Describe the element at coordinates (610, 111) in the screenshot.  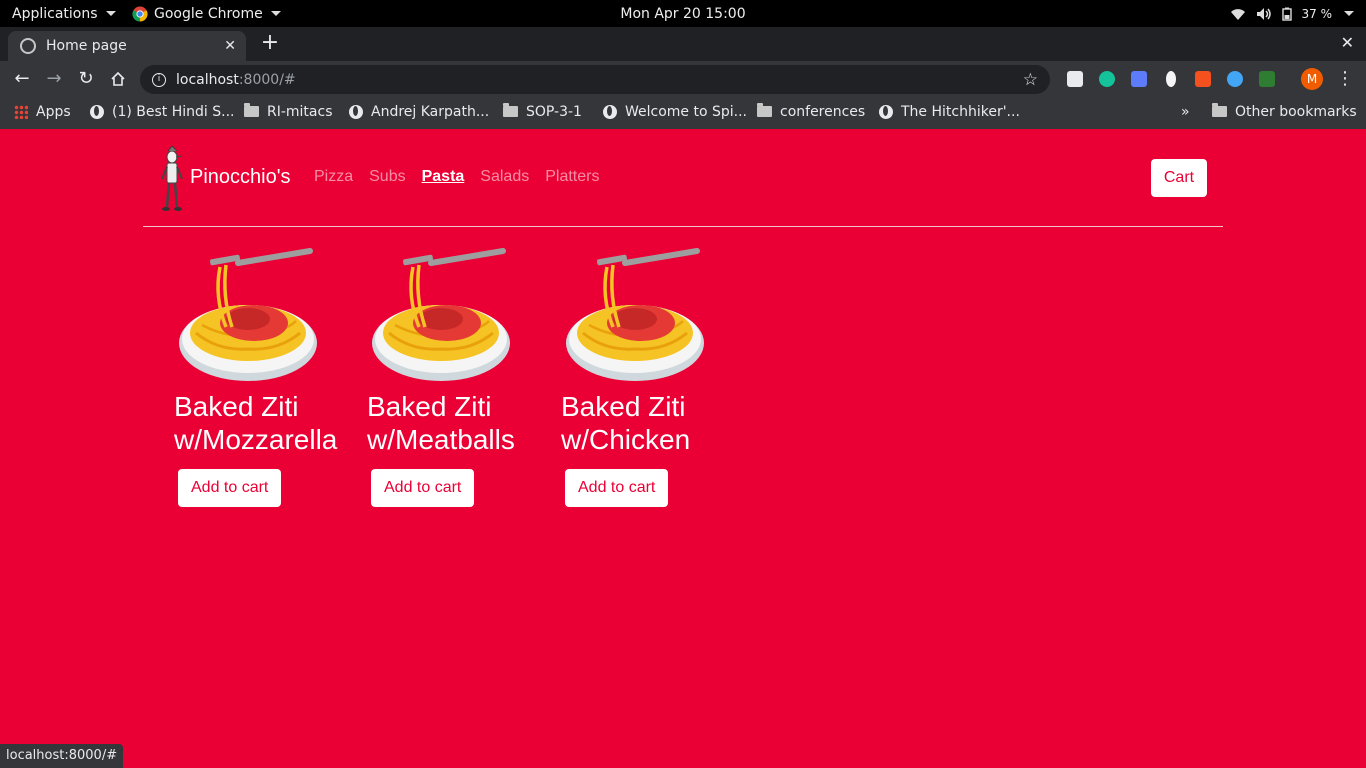
I see `openai-logo-icon` at that location.